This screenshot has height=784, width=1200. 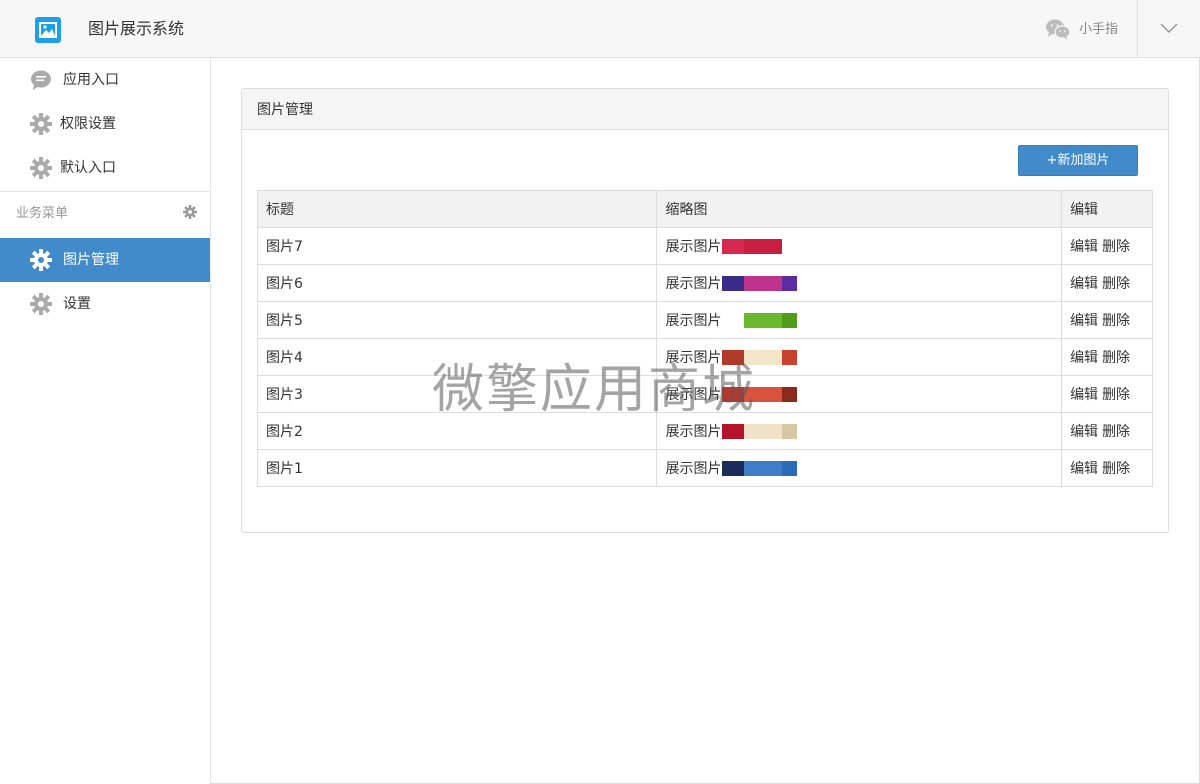 I want to click on cell-title: 图片1, so click(x=457, y=468).